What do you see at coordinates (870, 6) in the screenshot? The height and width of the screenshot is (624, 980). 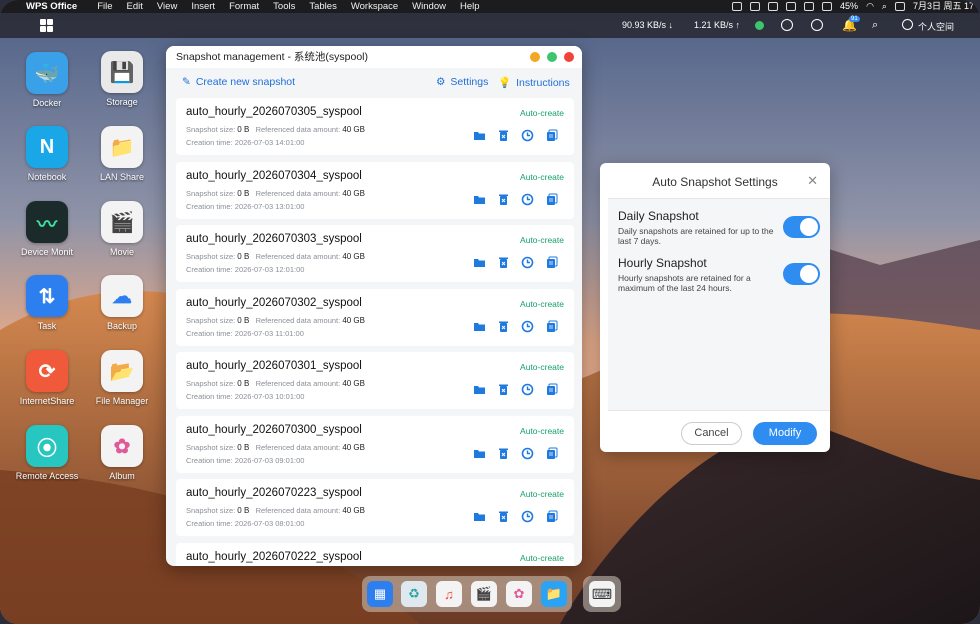 I see `wifi-icon: ◠` at bounding box center [870, 6].